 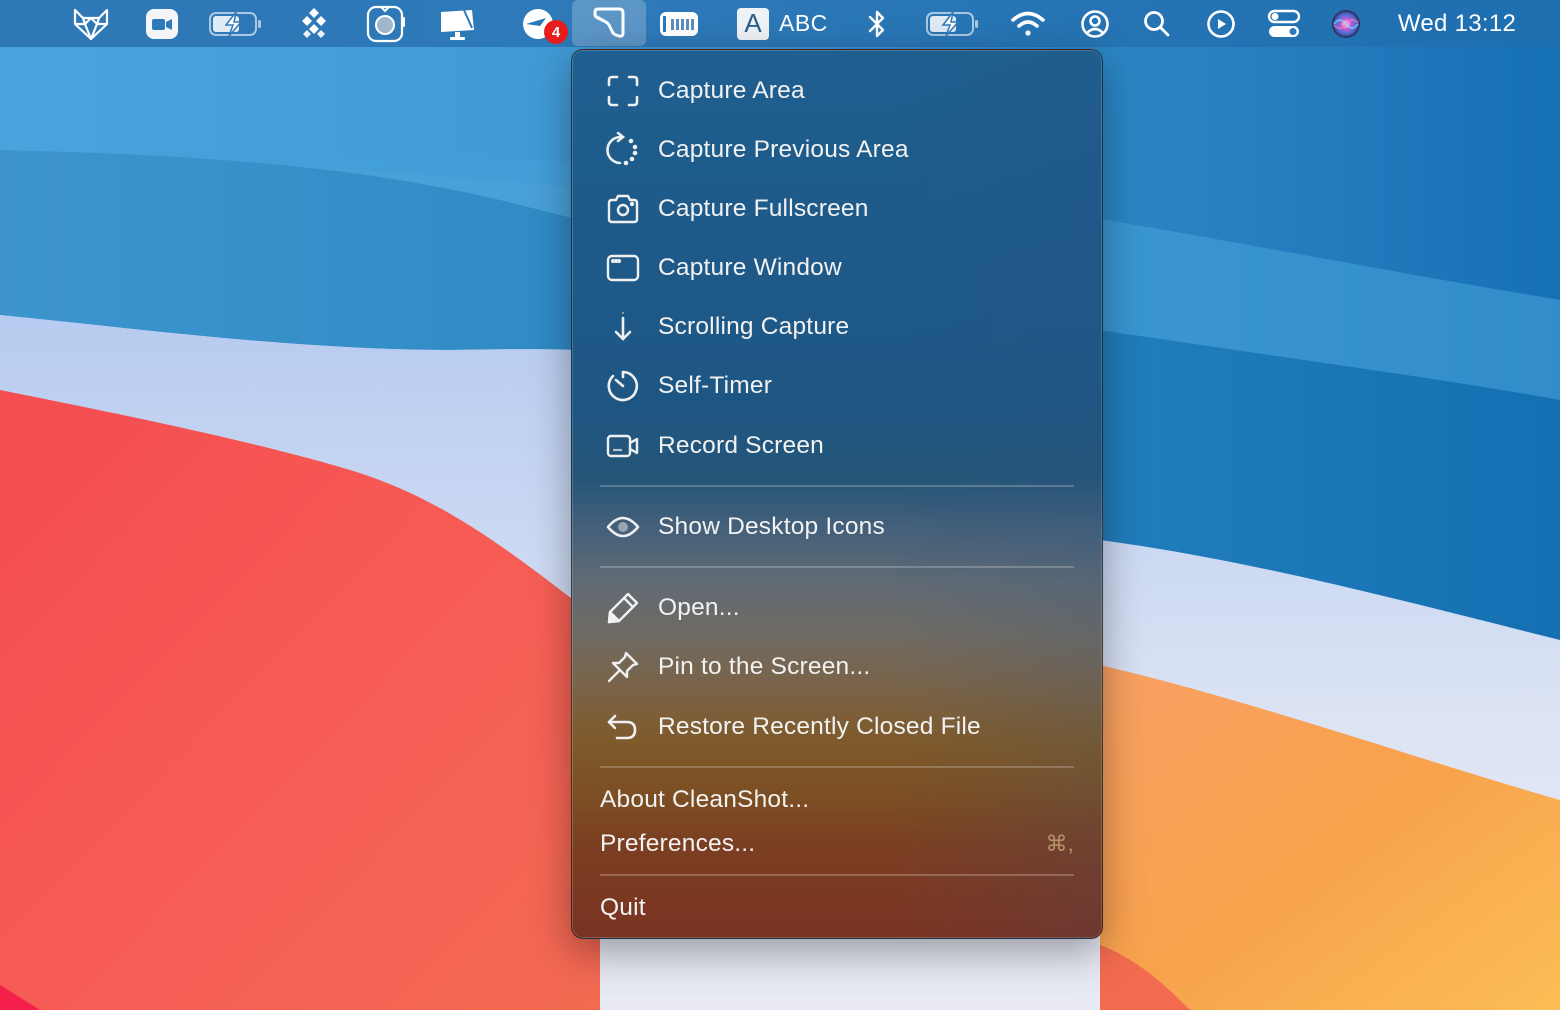 What do you see at coordinates (763, 208) in the screenshot?
I see `menu-item-label: Capture Fullscreen` at bounding box center [763, 208].